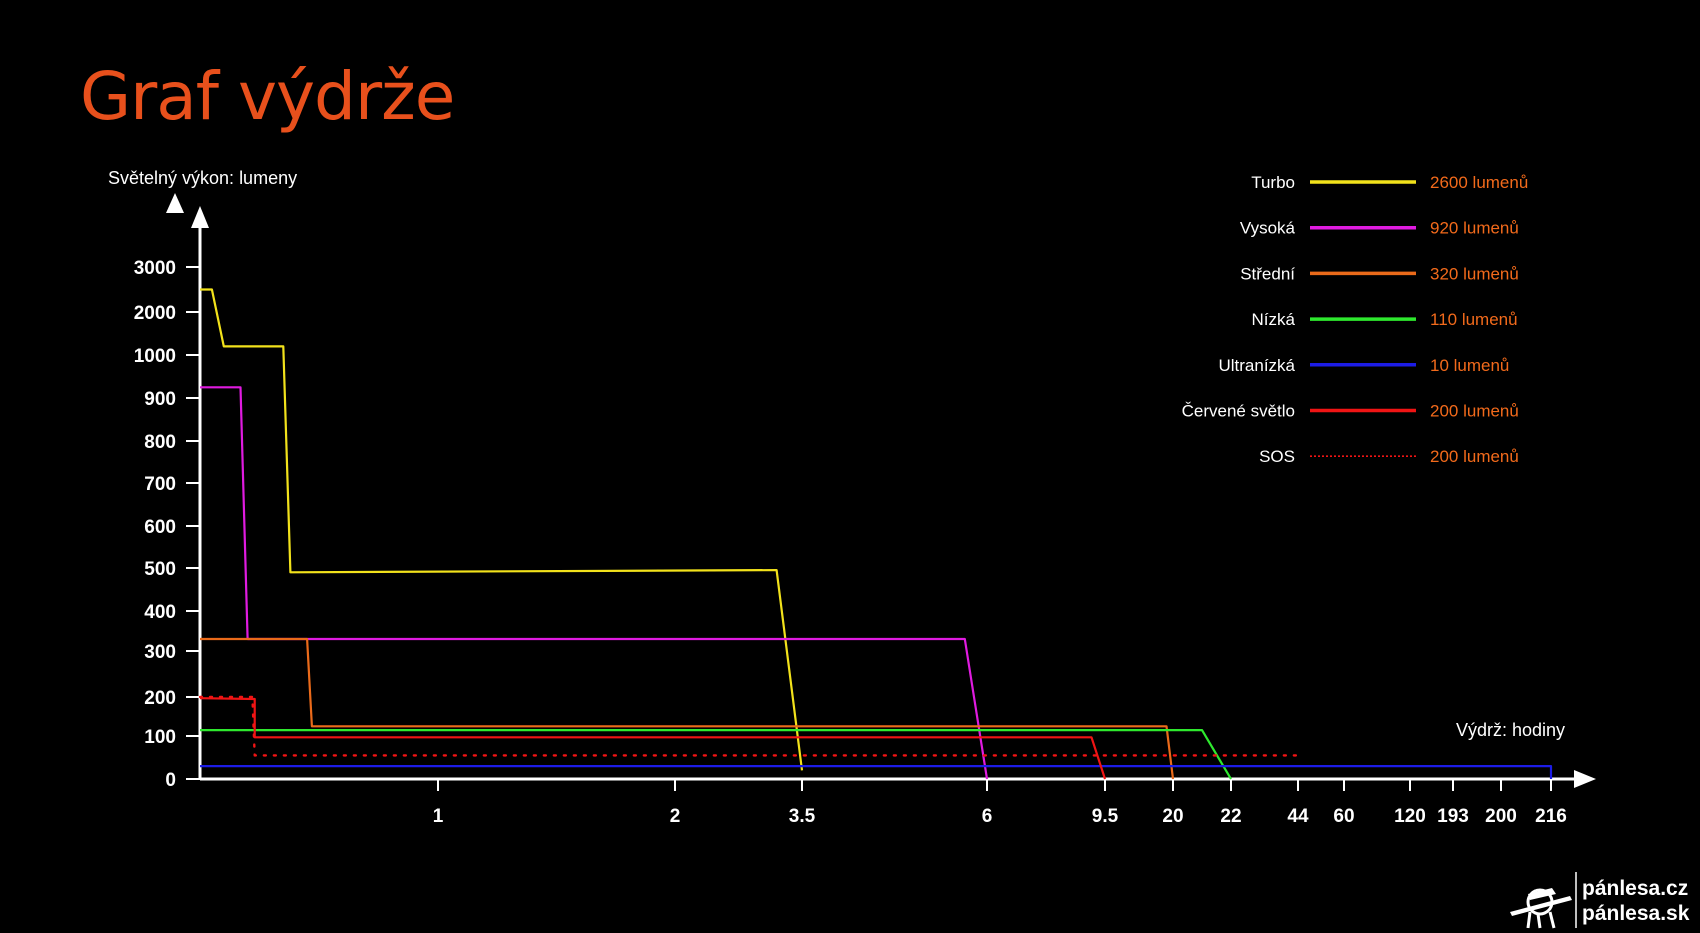  Describe the element at coordinates (160, 399) in the screenshot. I see `y-tick-label: 900` at that location.